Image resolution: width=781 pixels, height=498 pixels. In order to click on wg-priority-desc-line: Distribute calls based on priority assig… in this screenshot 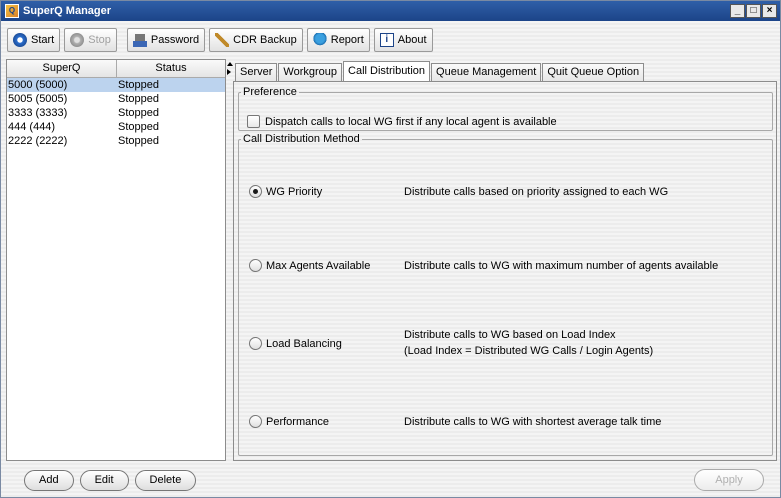, I will do `click(536, 192)`.